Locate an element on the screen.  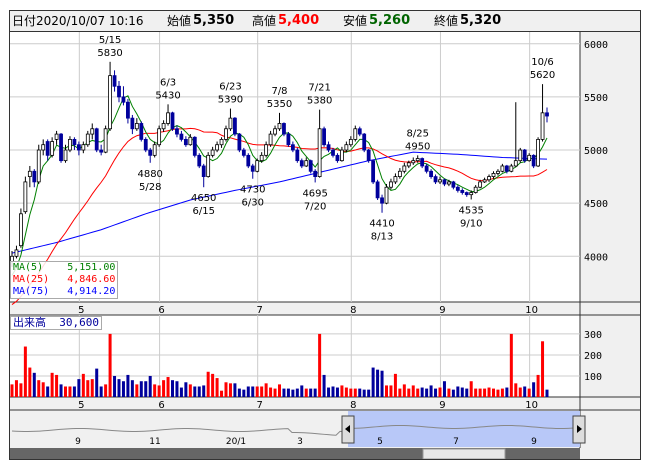
high-label: 高値 is located at coordinates (264, 21).